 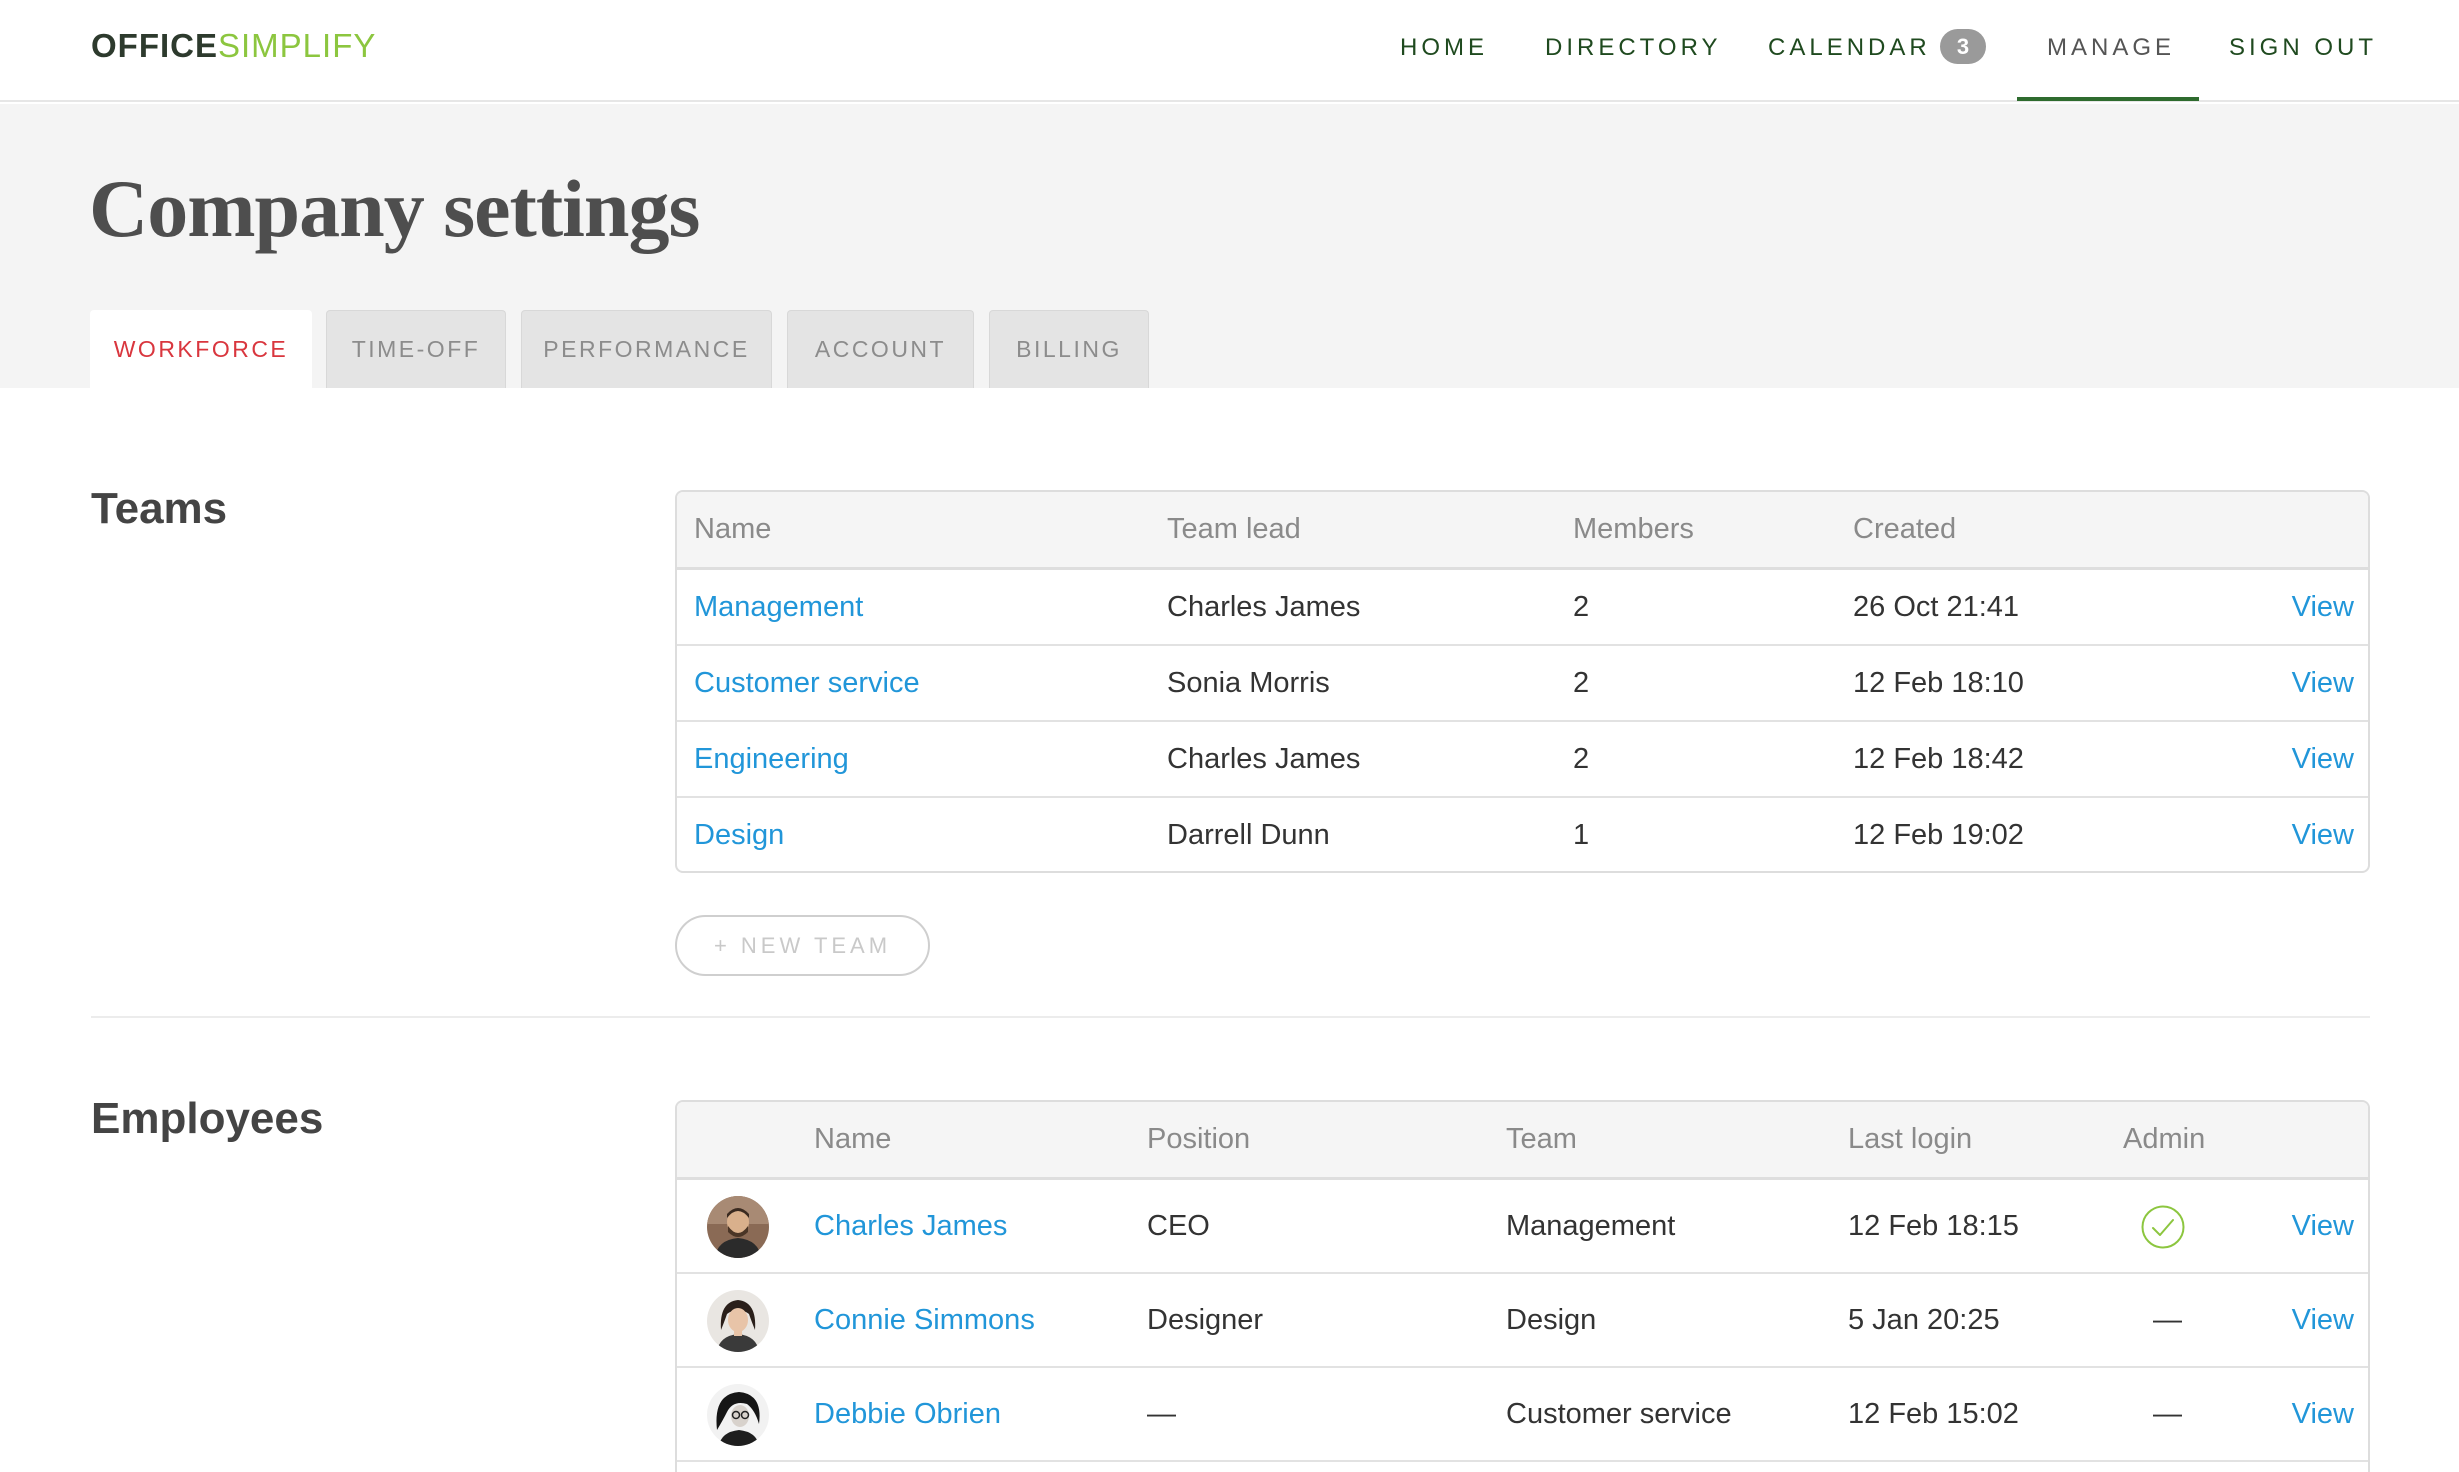 What do you see at coordinates (907, 1414) in the screenshot?
I see `employee-name-link: Debbie Obrien` at bounding box center [907, 1414].